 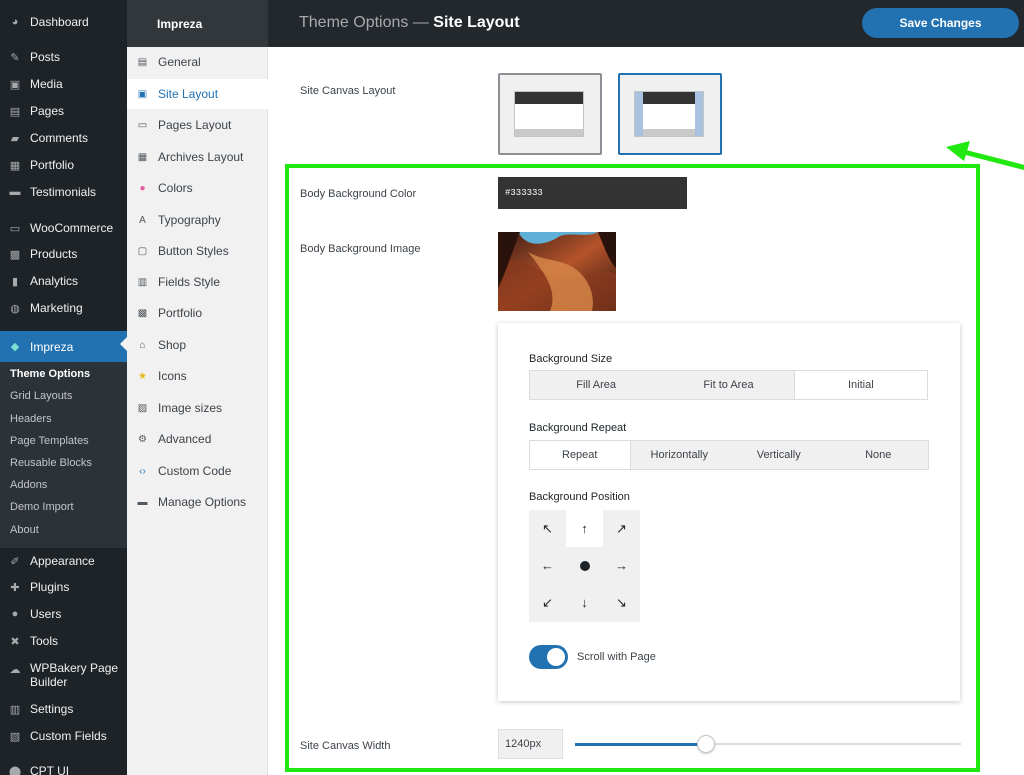 I want to click on layout-option-fullwidth, so click(x=550, y=114).